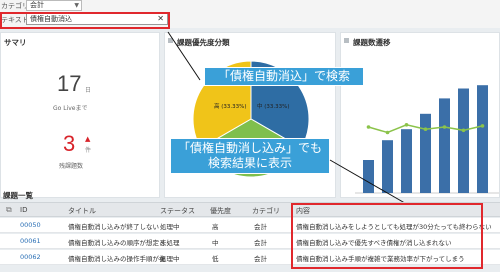  I want to click on column-settings-icon: ⧉, so click(9, 210).